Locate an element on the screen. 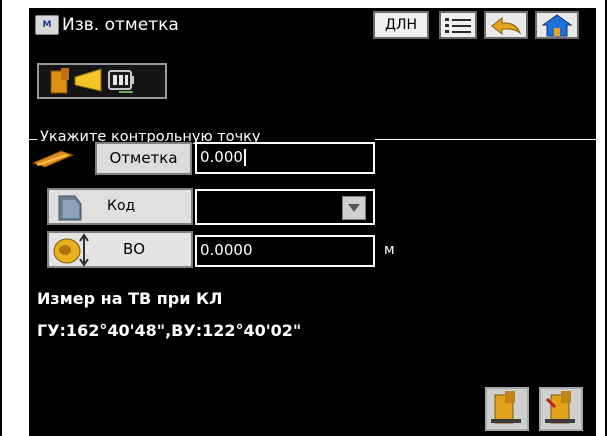 The height and width of the screenshot is (436, 607). window-title: Изв. отметка is located at coordinates (120, 25).